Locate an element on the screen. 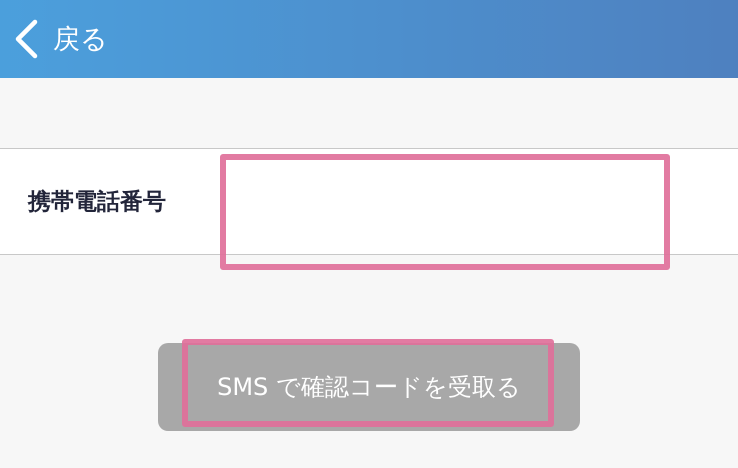 This screenshot has width=738, height=468. back-button: 戻る is located at coordinates (54, 39).